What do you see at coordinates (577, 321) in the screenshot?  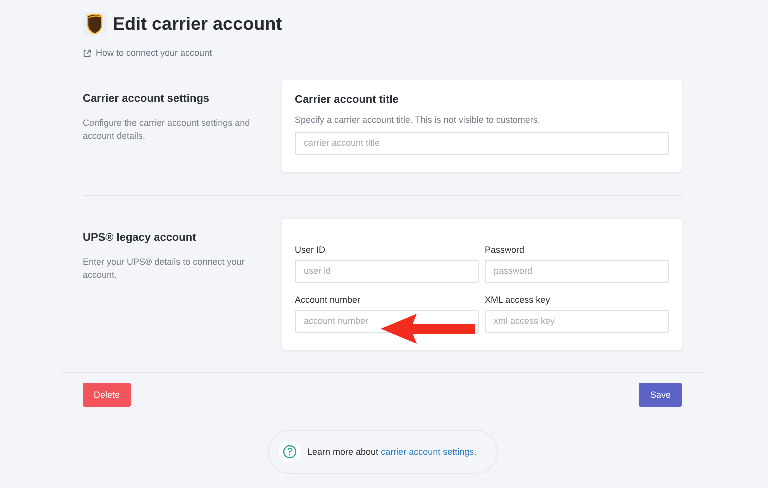 I see `input-field: xml access key` at bounding box center [577, 321].